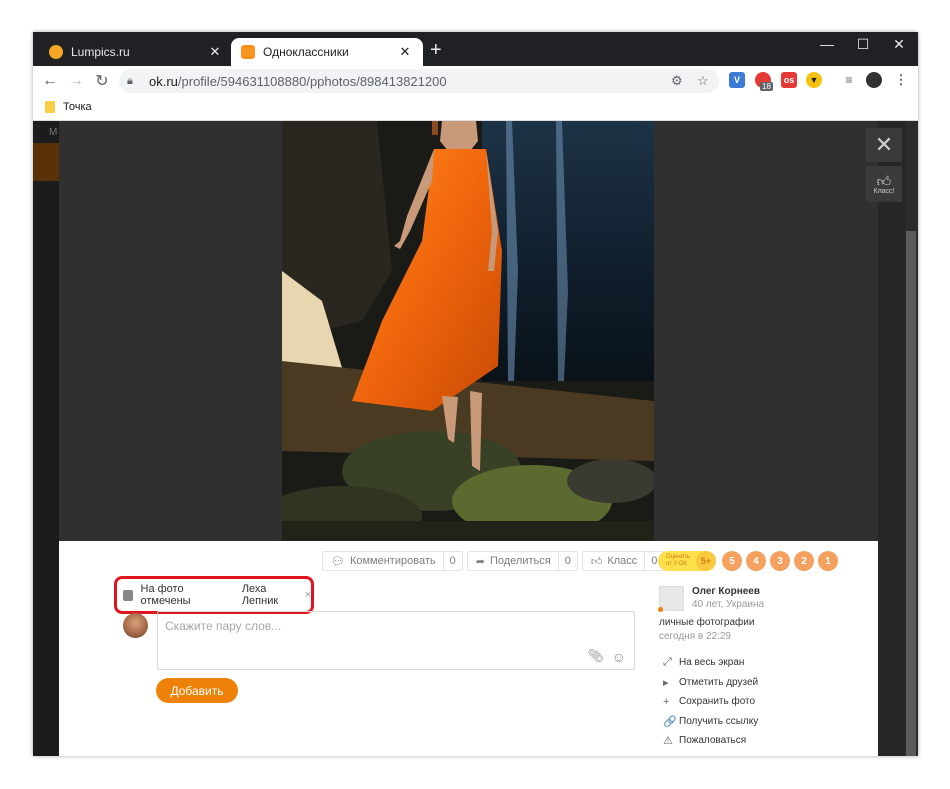 The height and width of the screenshot is (789, 950). Describe the element at coordinates (668, 741) in the screenshot. I see `warning-icon: ⚠` at that location.